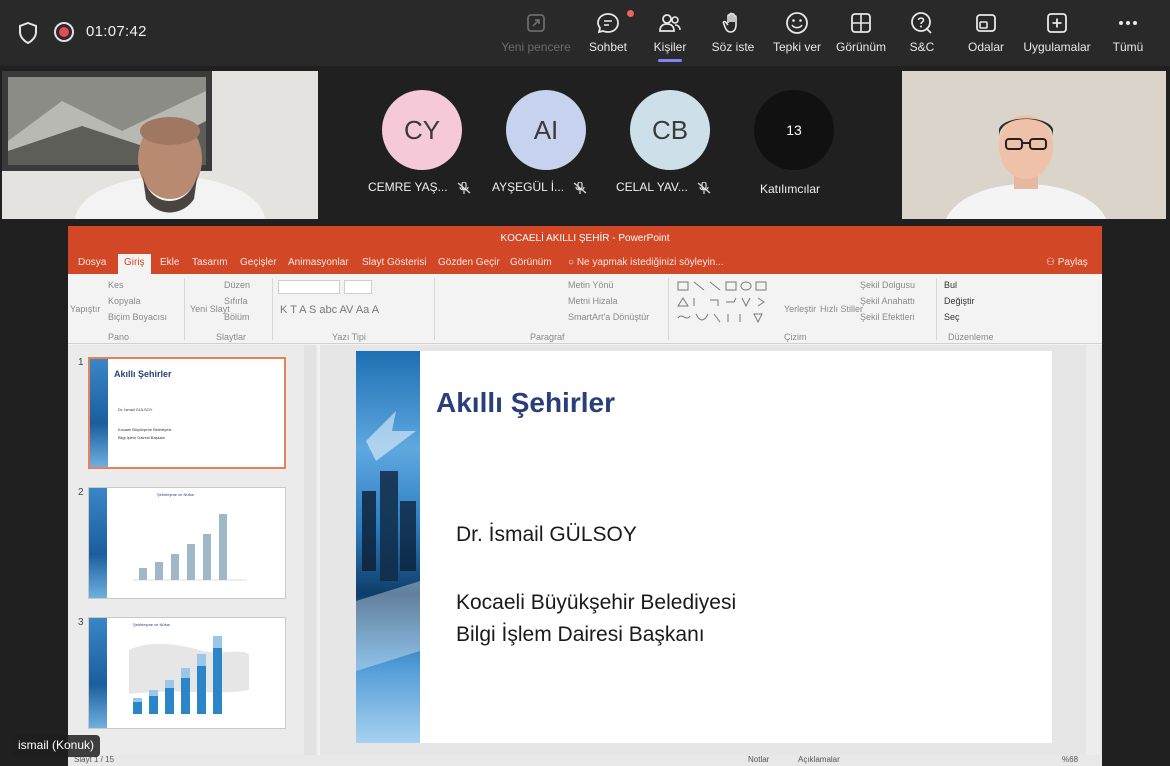 Image resolution: width=1170 pixels, height=766 pixels. I want to click on chat-button: Sohbet, so click(608, 34).